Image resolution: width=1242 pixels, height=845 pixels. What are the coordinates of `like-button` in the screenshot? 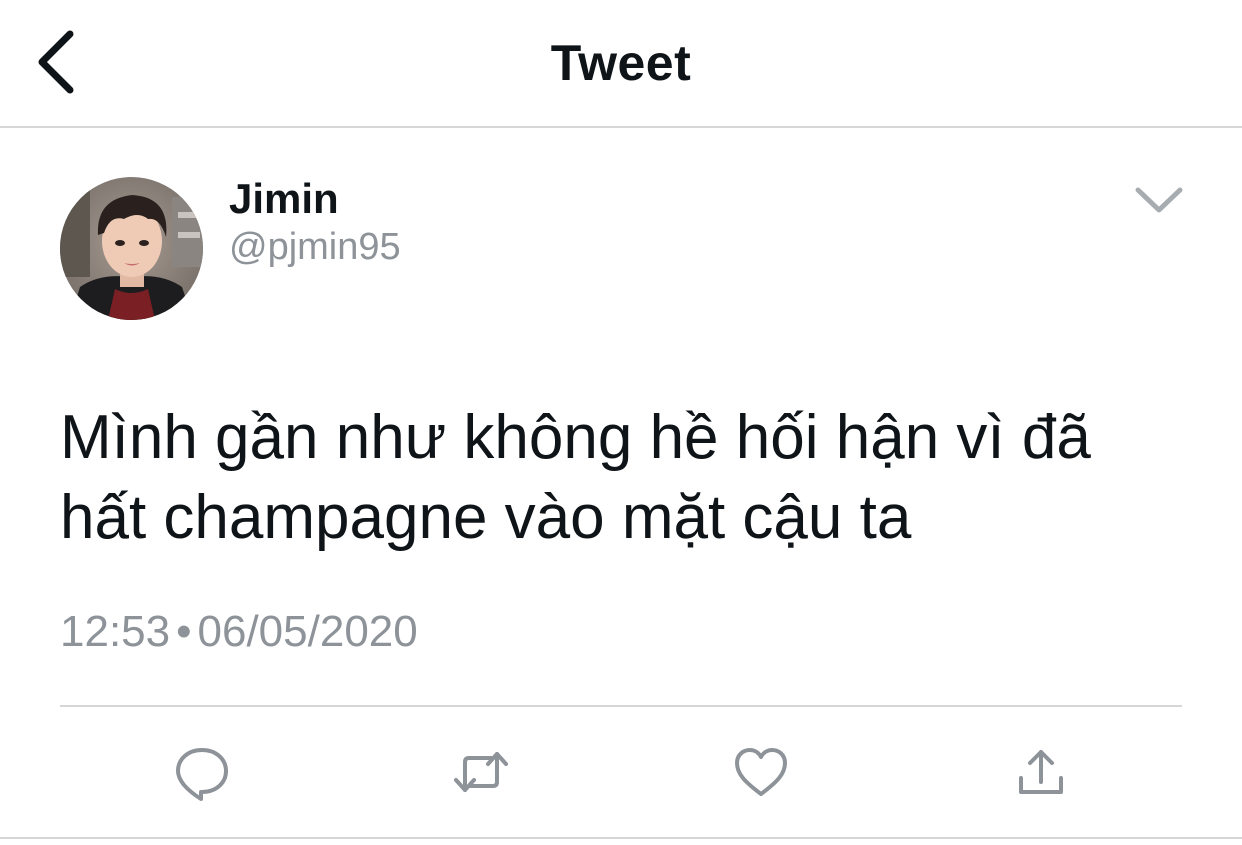 It's located at (761, 772).